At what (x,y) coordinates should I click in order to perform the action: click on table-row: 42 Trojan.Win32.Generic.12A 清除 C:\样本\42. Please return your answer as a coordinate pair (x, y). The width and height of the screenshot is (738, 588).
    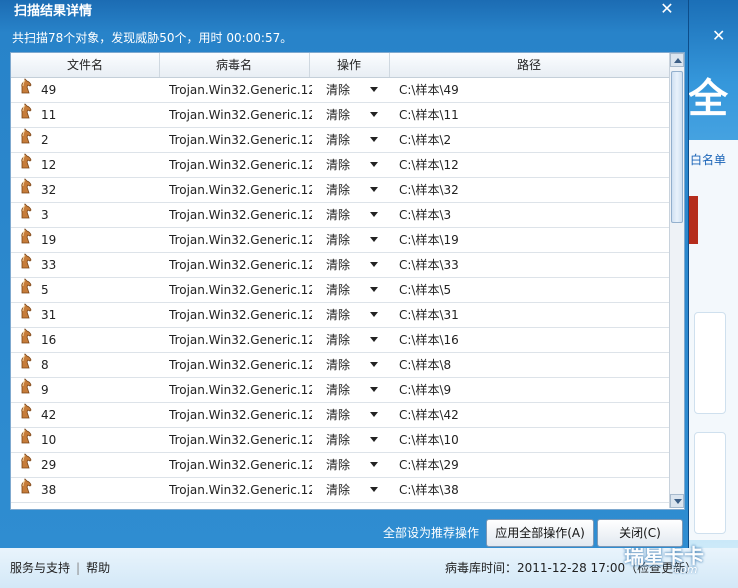
    Looking at the image, I should click on (340, 415).